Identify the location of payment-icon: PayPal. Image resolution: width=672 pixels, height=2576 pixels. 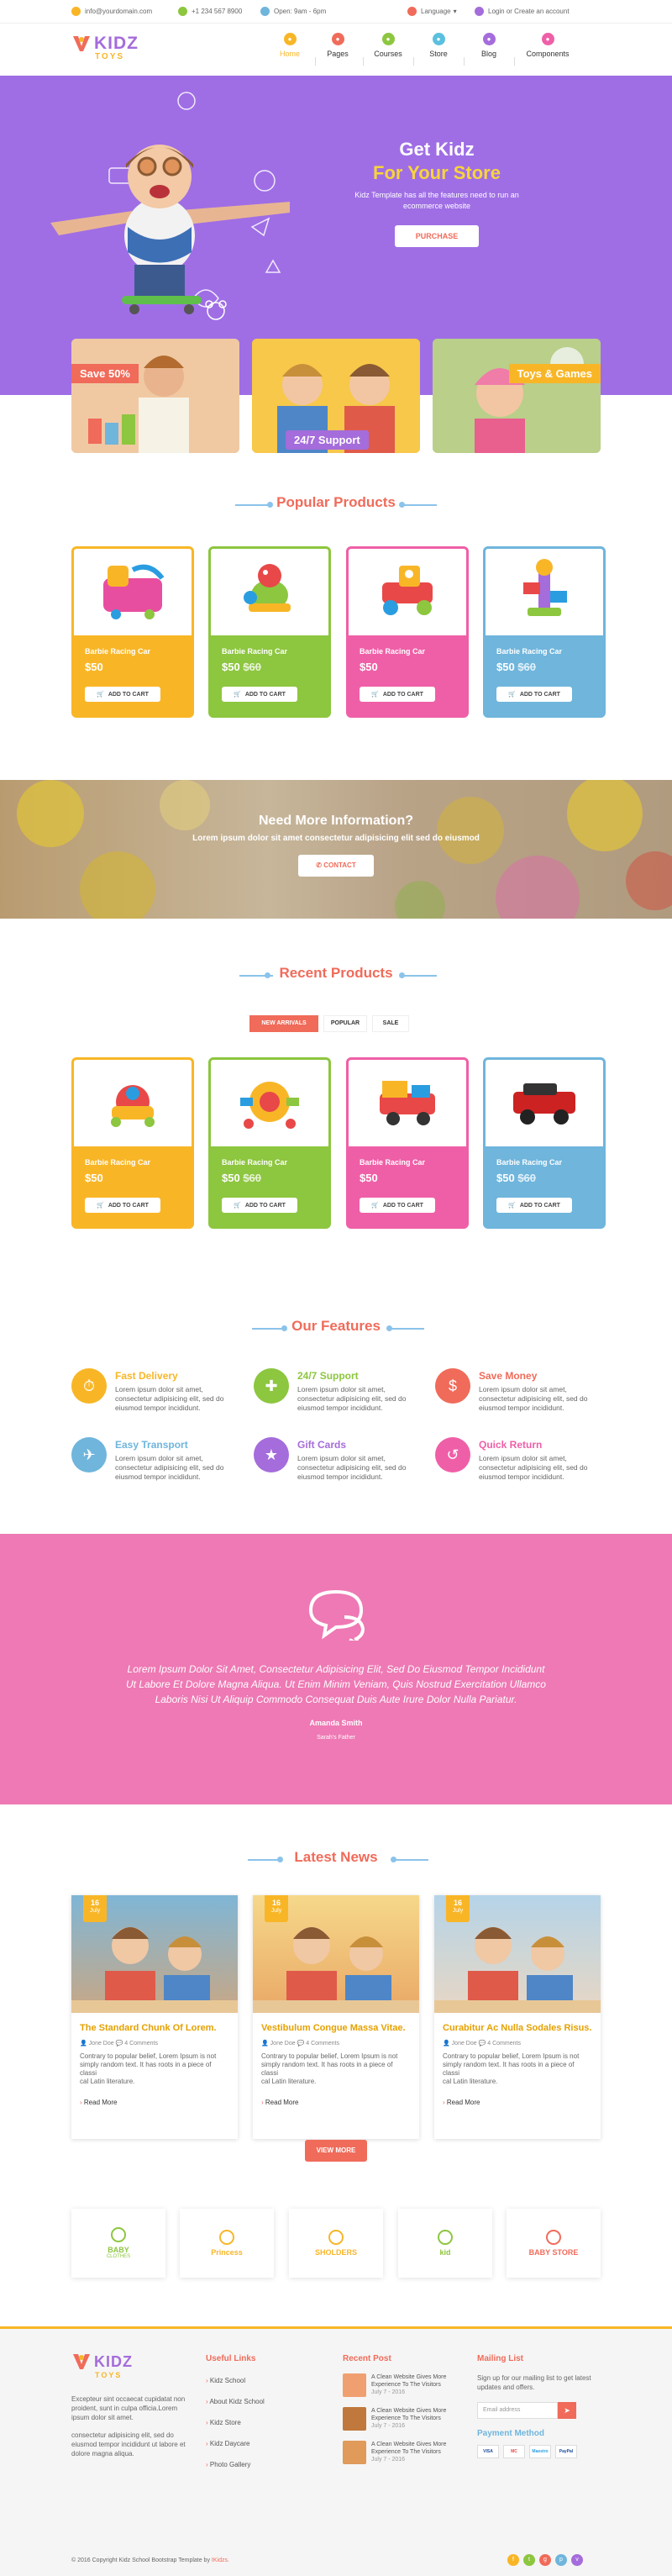
(566, 2451).